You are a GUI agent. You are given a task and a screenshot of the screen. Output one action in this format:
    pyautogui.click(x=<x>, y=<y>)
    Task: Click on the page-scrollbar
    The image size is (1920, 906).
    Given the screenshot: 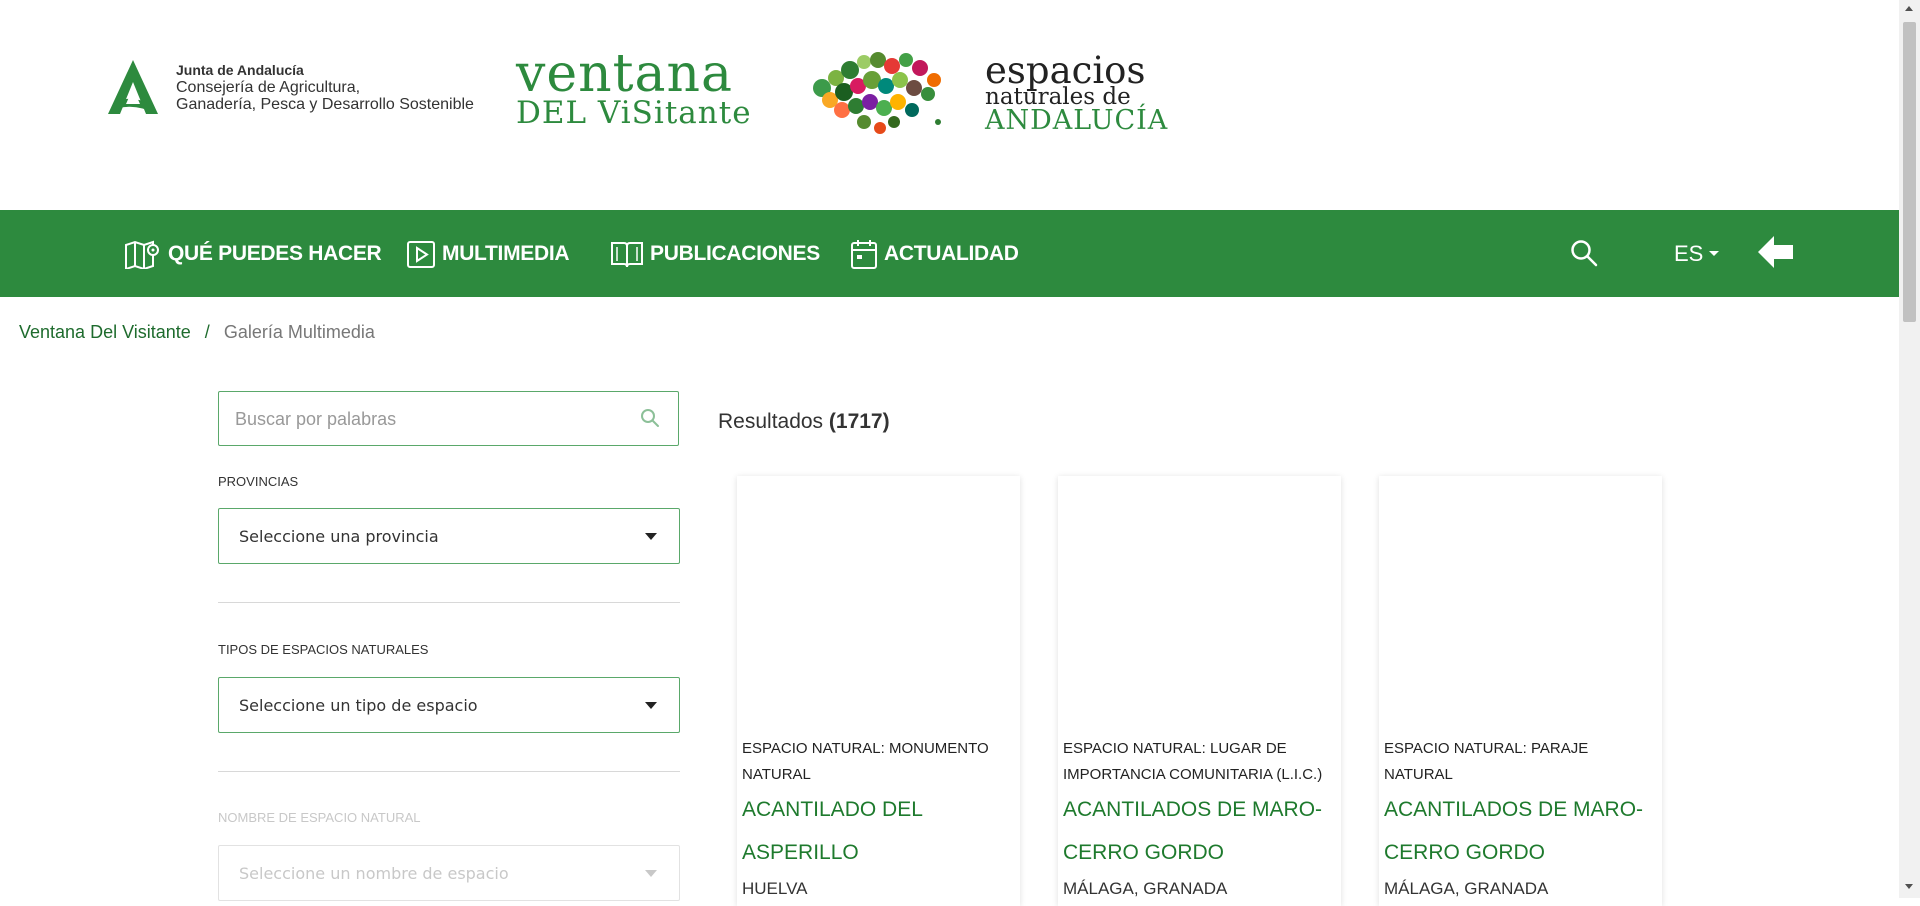 What is the action you would take?
    pyautogui.click(x=1909, y=449)
    